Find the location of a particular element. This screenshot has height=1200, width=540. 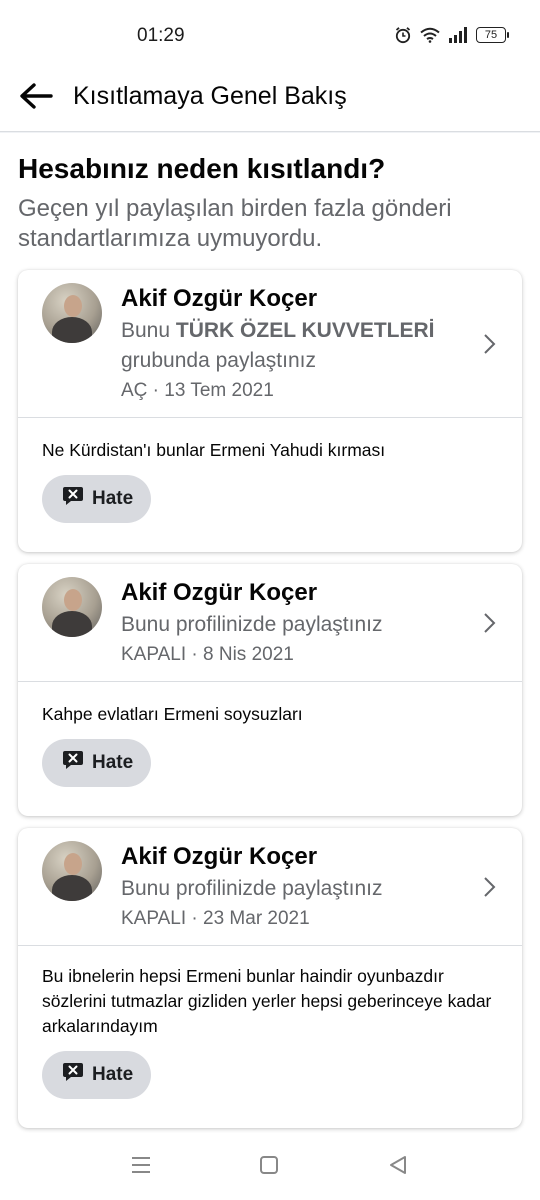

wifi-icon is located at coordinates (430, 35).